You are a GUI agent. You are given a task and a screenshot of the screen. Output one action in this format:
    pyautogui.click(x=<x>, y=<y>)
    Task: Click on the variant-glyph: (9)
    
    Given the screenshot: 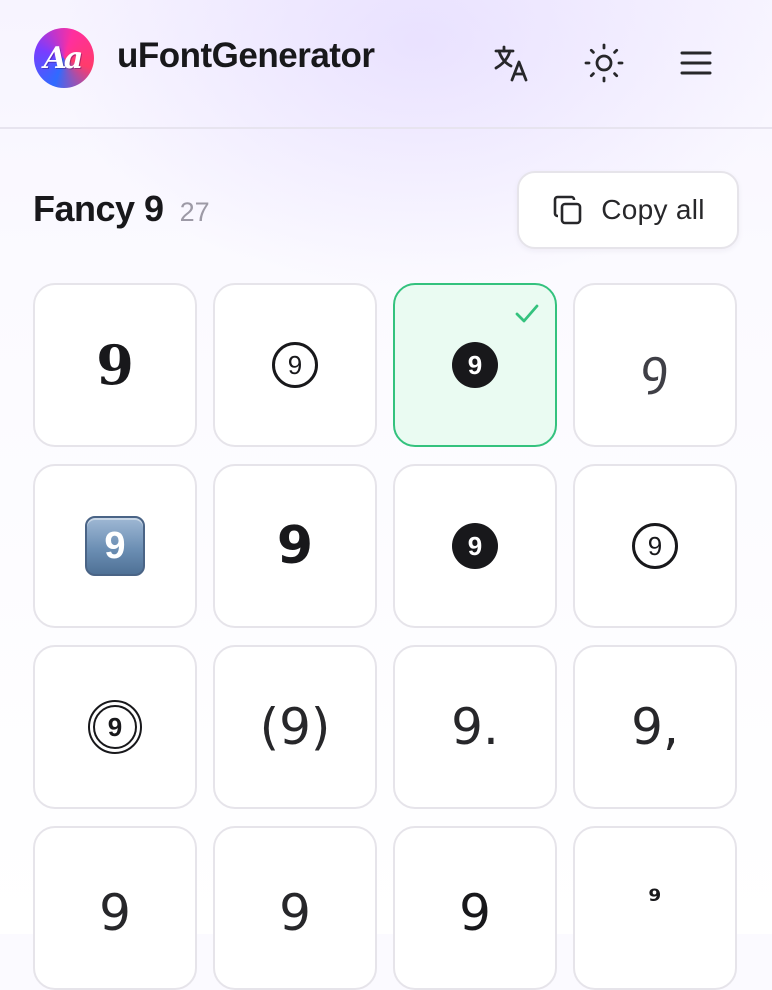 What is the action you would take?
    pyautogui.click(x=295, y=727)
    